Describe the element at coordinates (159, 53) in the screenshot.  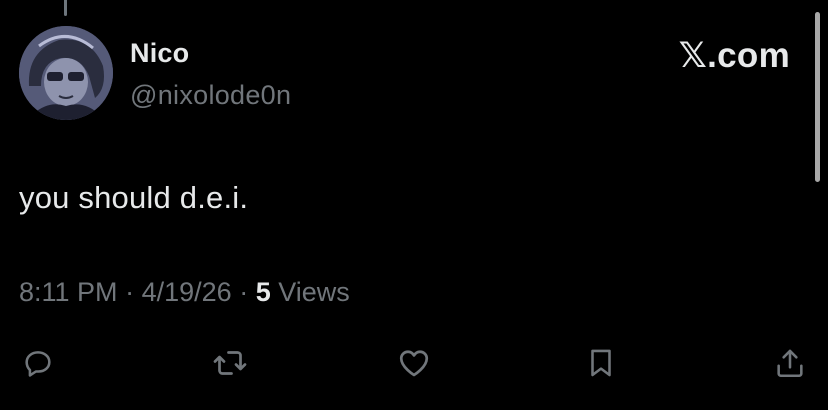
I see `author-display-name: Nico` at that location.